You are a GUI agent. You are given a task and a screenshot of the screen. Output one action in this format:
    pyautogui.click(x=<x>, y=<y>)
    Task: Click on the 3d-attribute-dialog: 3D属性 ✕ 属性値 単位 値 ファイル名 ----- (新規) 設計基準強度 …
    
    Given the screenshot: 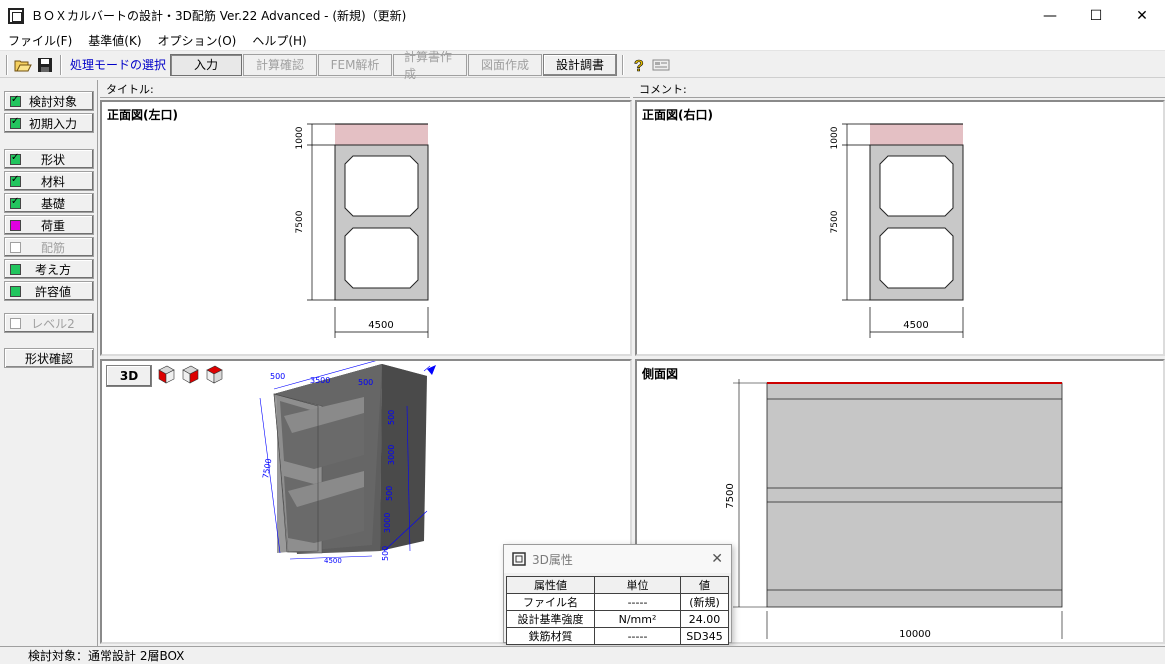 What is the action you would take?
    pyautogui.click(x=617, y=594)
    